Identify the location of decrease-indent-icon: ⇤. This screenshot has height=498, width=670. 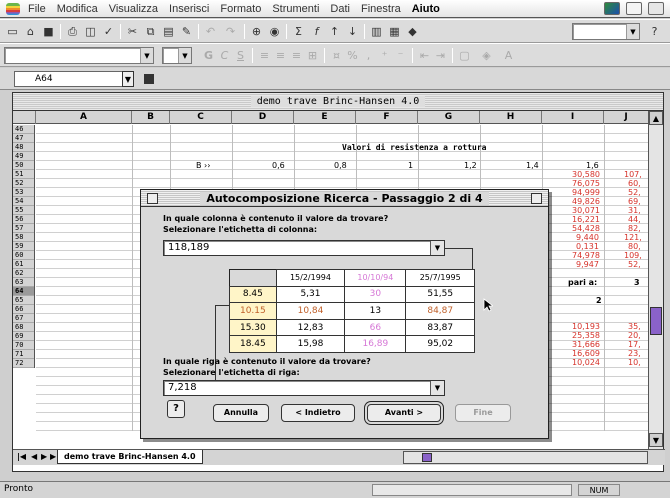
(424, 55).